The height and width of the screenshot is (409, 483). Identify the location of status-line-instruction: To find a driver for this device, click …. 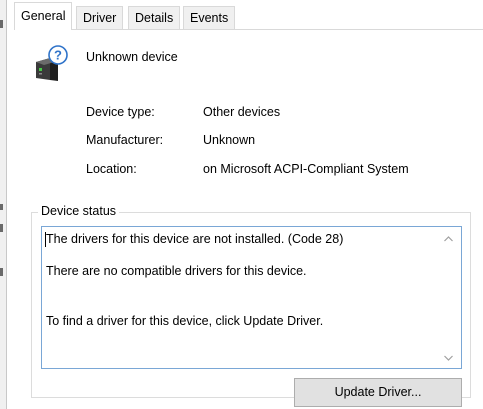
(185, 321).